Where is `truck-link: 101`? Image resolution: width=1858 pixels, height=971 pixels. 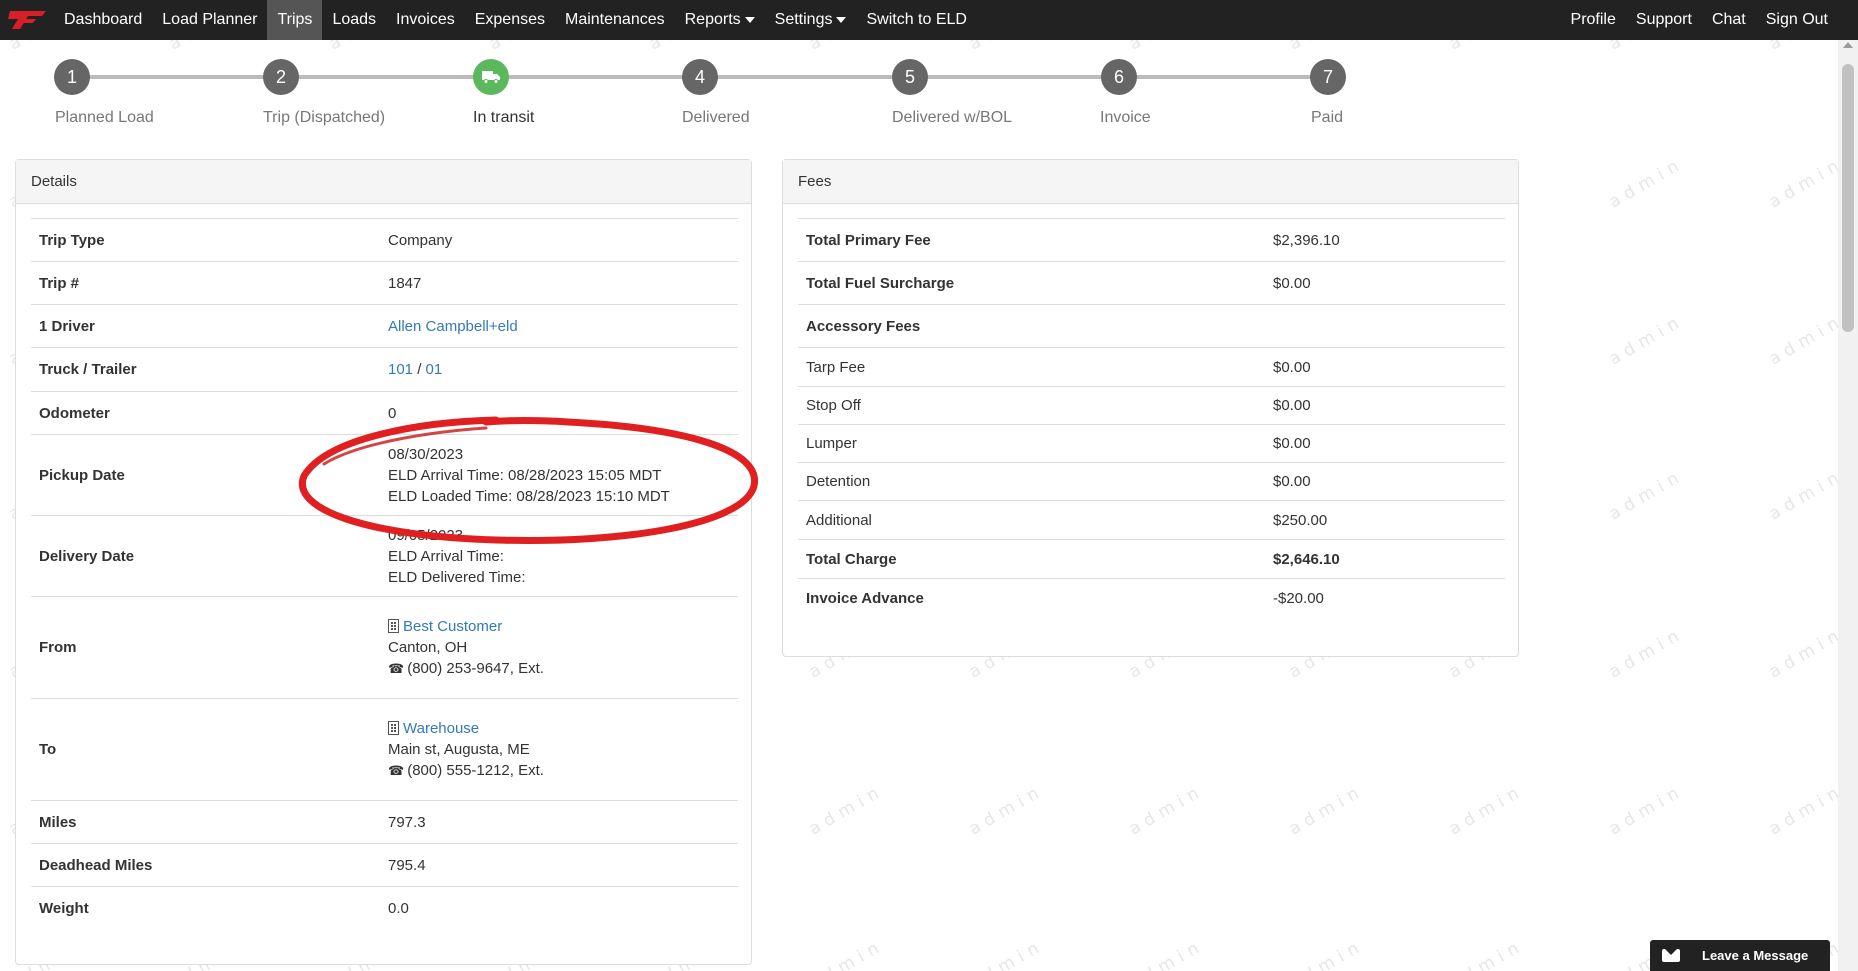
truck-link: 101 is located at coordinates (400, 369).